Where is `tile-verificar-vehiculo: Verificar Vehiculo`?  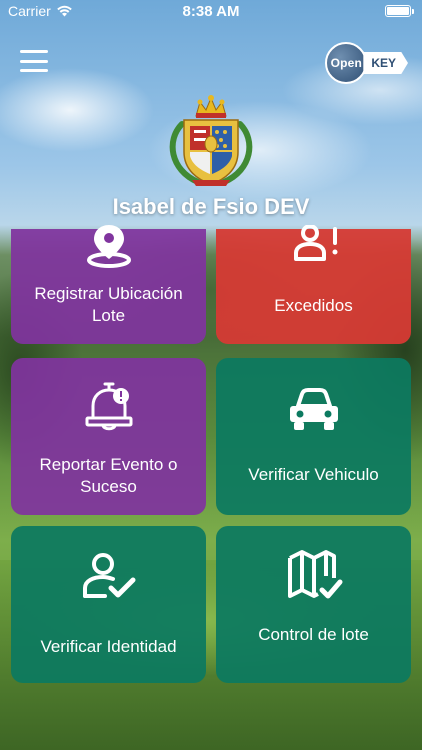
tile-verificar-vehiculo: Verificar Vehiculo is located at coordinates (313, 436).